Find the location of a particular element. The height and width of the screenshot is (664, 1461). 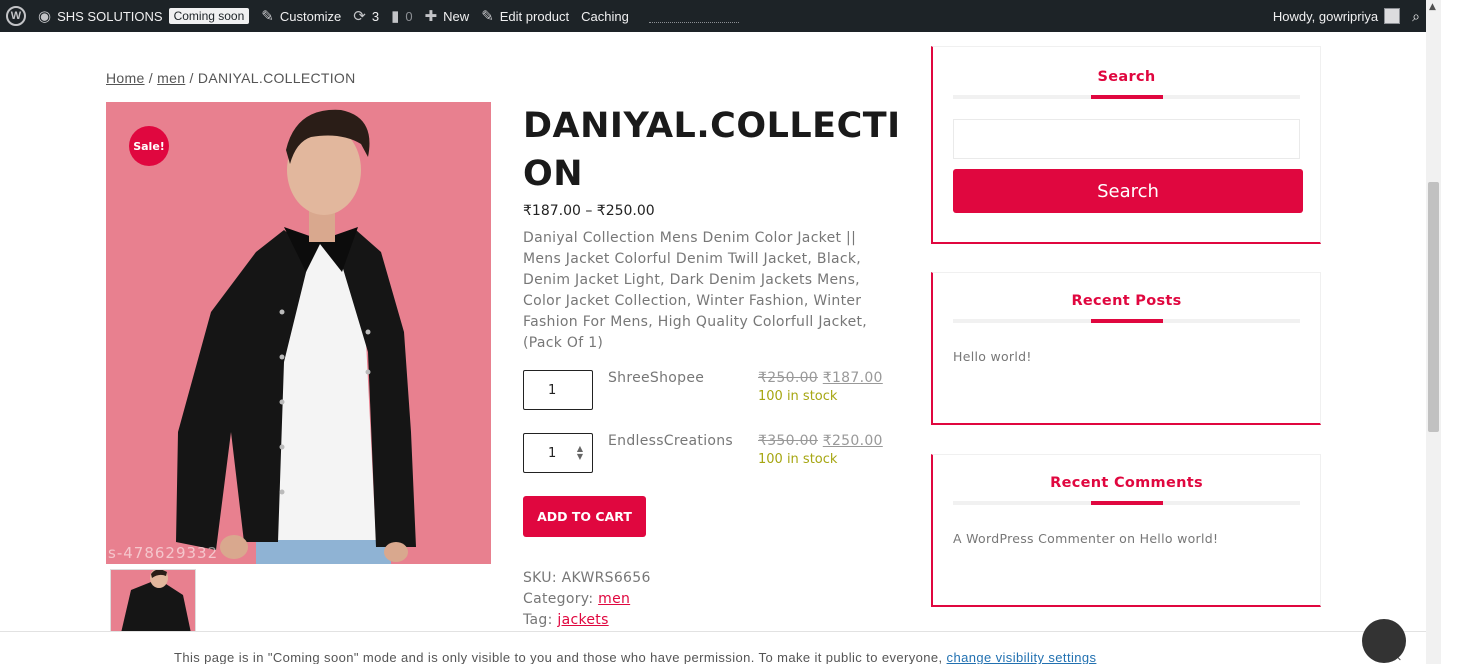

category-line: Category: men is located at coordinates (587, 599).